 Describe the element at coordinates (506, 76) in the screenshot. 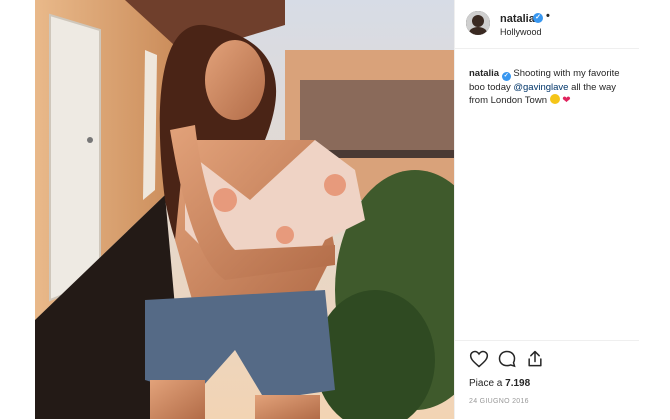

I see `caption-verified-badge-icon: ✓` at that location.